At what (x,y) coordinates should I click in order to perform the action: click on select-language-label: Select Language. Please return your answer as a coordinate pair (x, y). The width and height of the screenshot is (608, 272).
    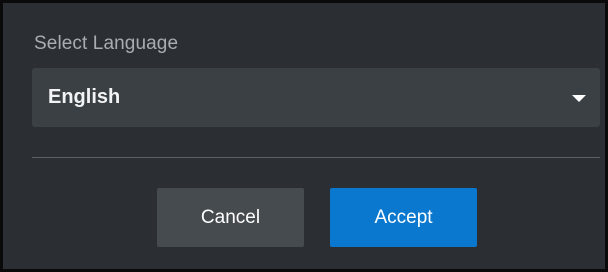
    Looking at the image, I should click on (106, 43).